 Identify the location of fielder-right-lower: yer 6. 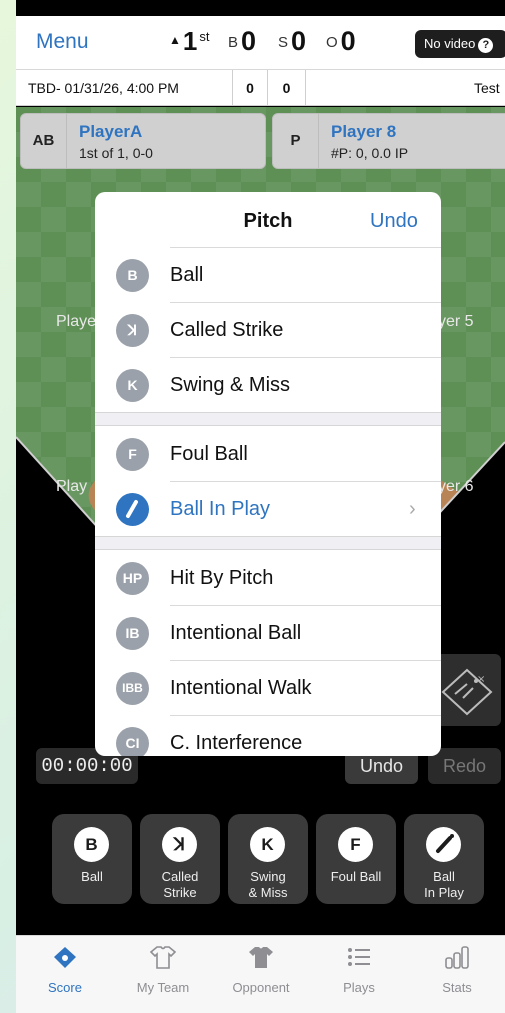
(456, 487).